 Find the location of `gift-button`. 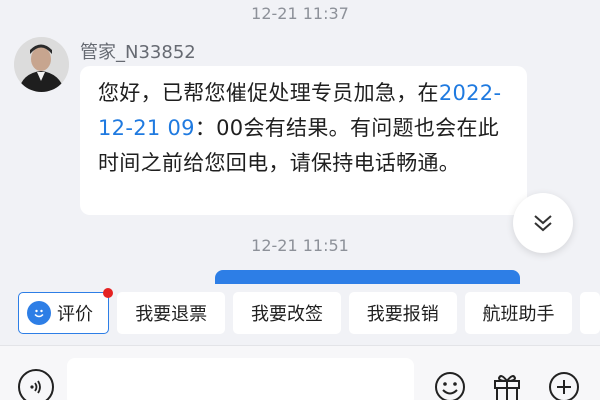

gift-button is located at coordinates (507, 384).